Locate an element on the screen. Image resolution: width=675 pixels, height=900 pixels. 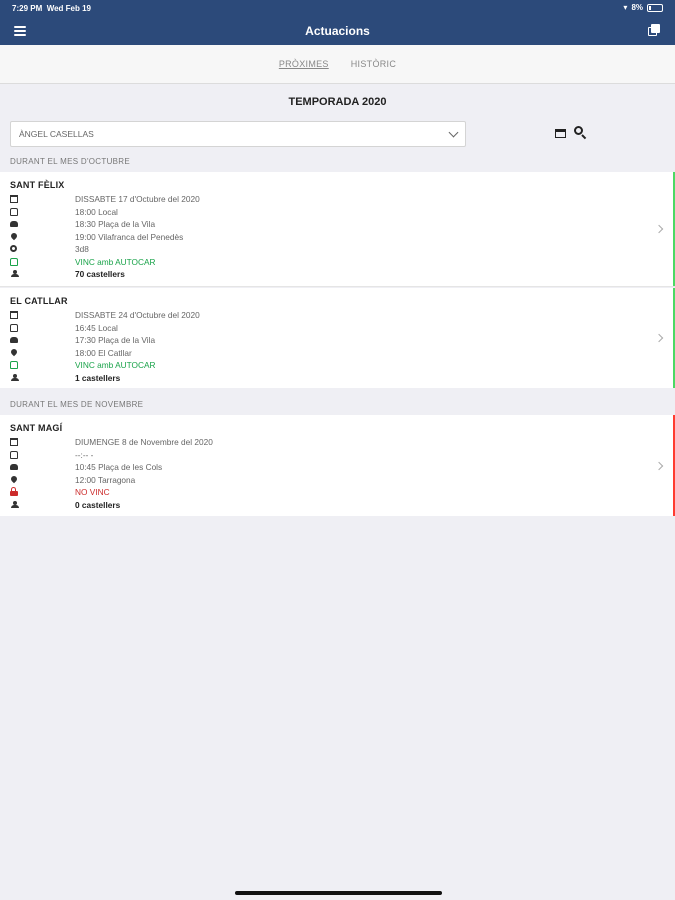
event-location: 18:00 El Catllar is located at coordinates (103, 352).